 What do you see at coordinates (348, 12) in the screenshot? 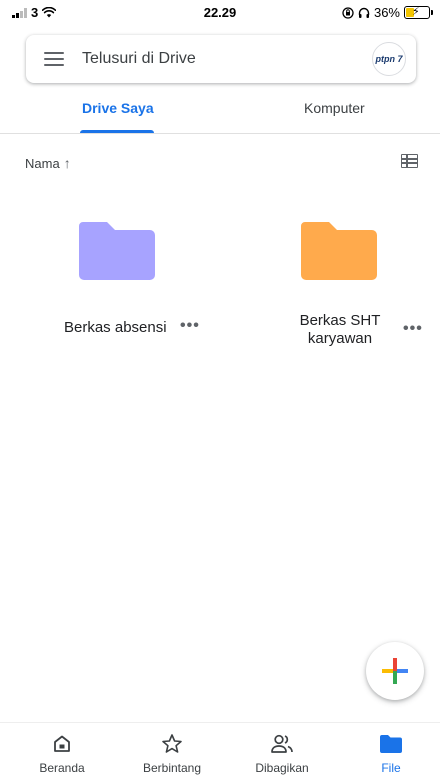
I see `lock-rotation-icon` at bounding box center [348, 12].